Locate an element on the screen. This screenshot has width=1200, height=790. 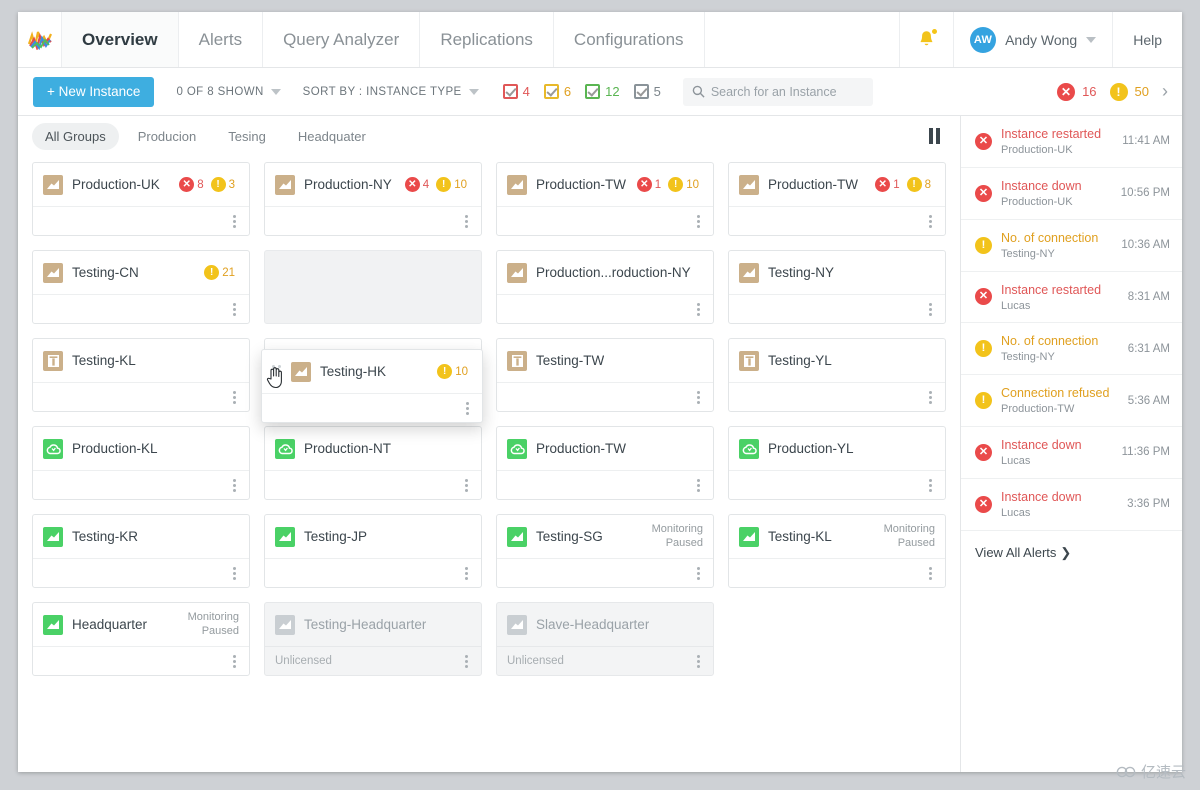
shown-count-dropdown: 0 OF 8 SHOWN is located at coordinates (228, 91).